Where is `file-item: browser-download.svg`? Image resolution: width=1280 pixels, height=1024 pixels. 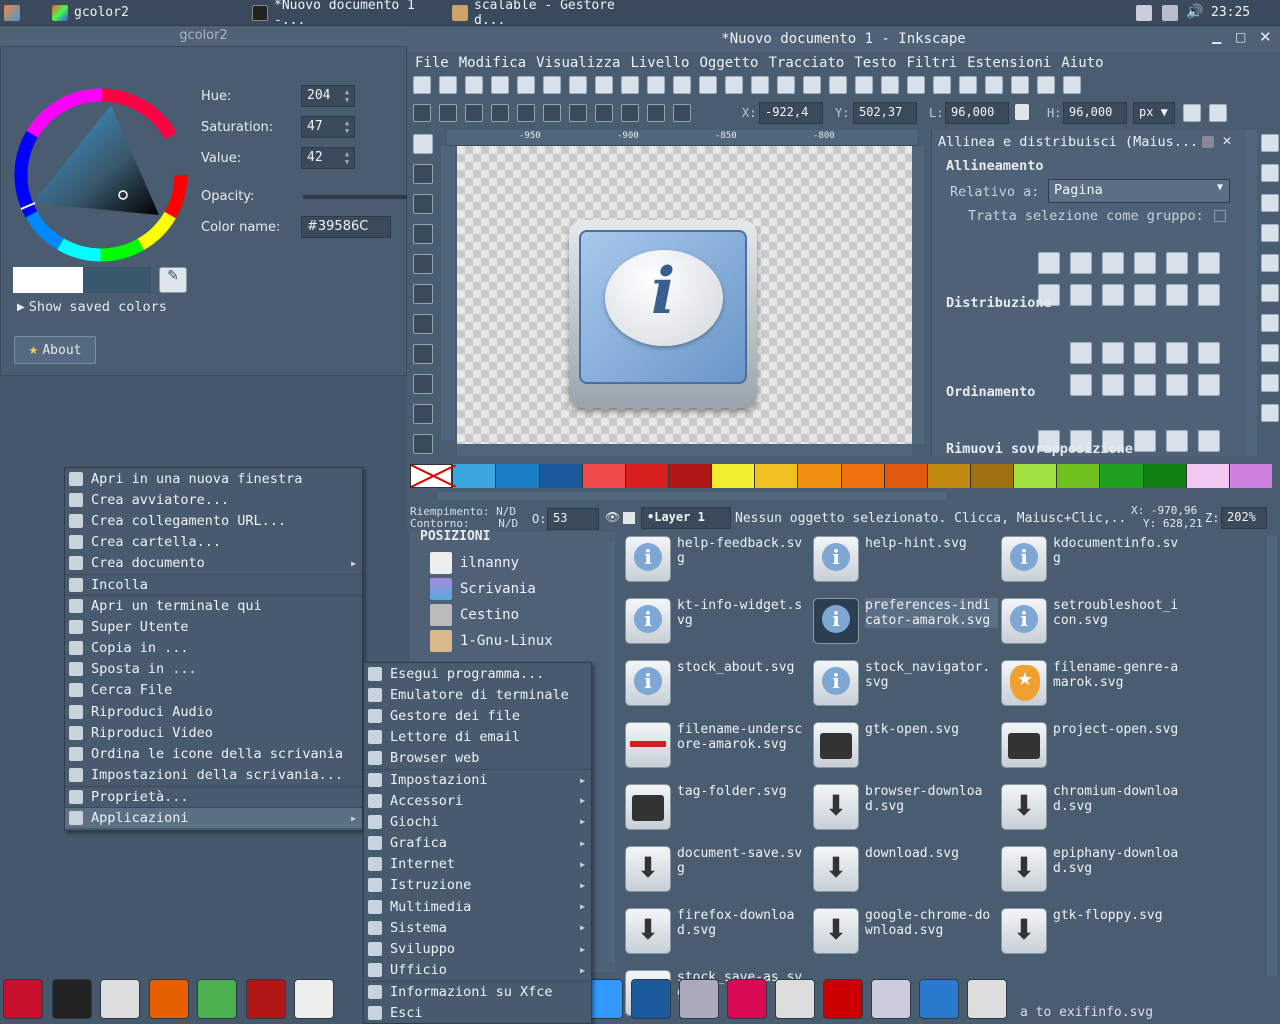 file-item: browser-download.svg is located at coordinates (905, 807).